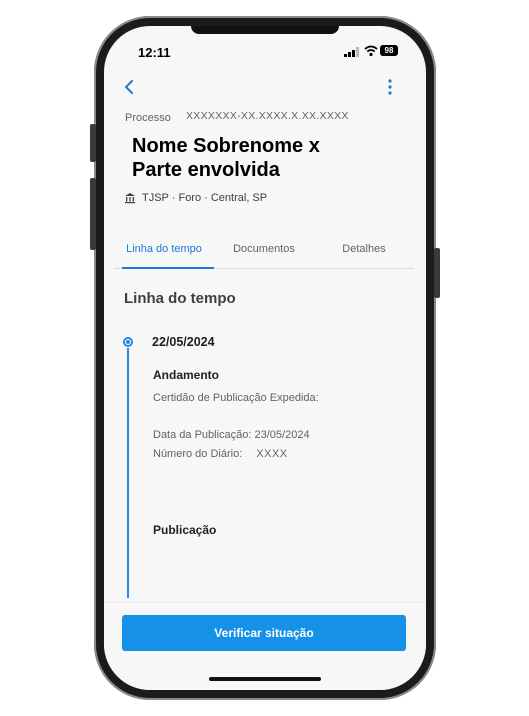  Describe the element at coordinates (265, 51) in the screenshot. I see `status-bar: 12:11 98` at that location.